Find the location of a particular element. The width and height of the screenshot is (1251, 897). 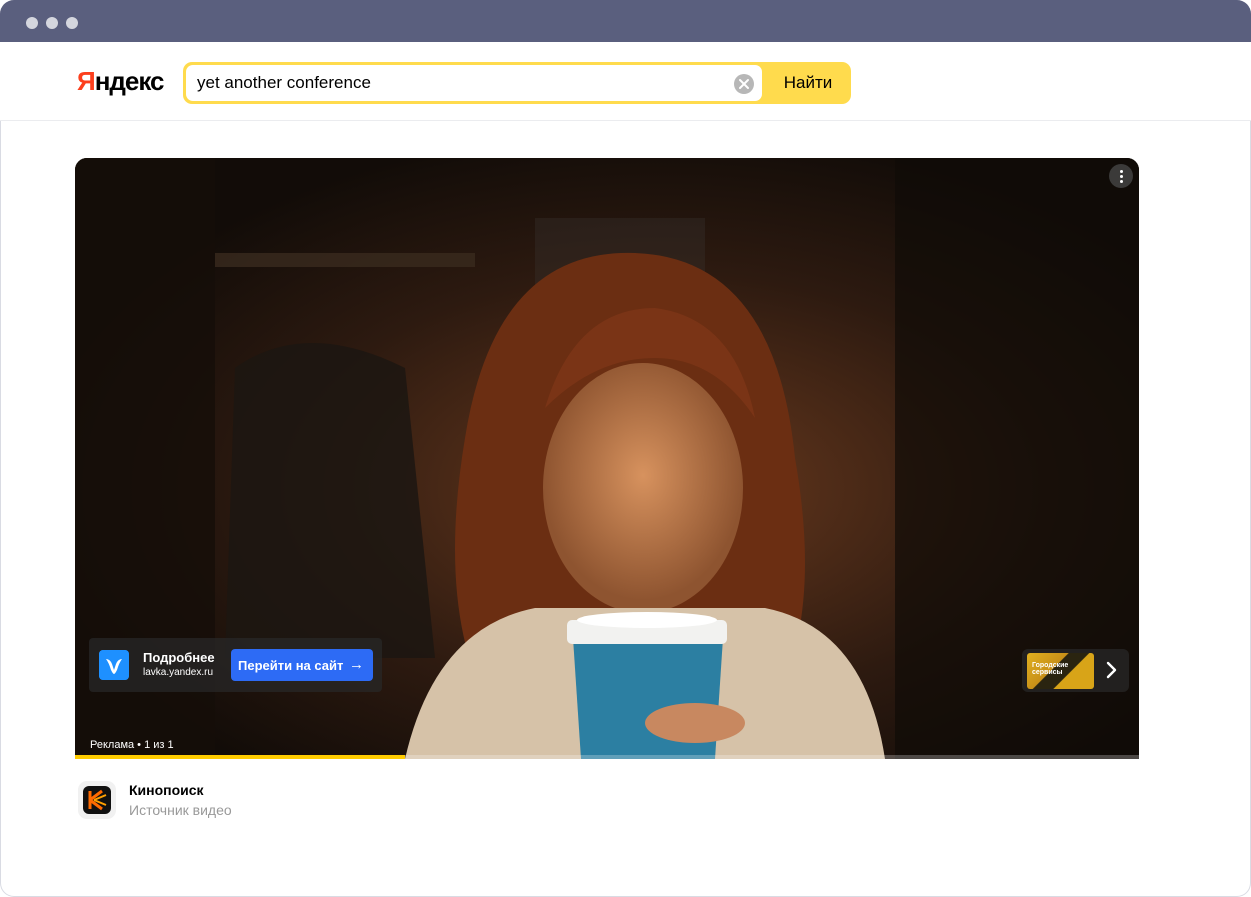

lavka-logo-icon is located at coordinates (114, 665).